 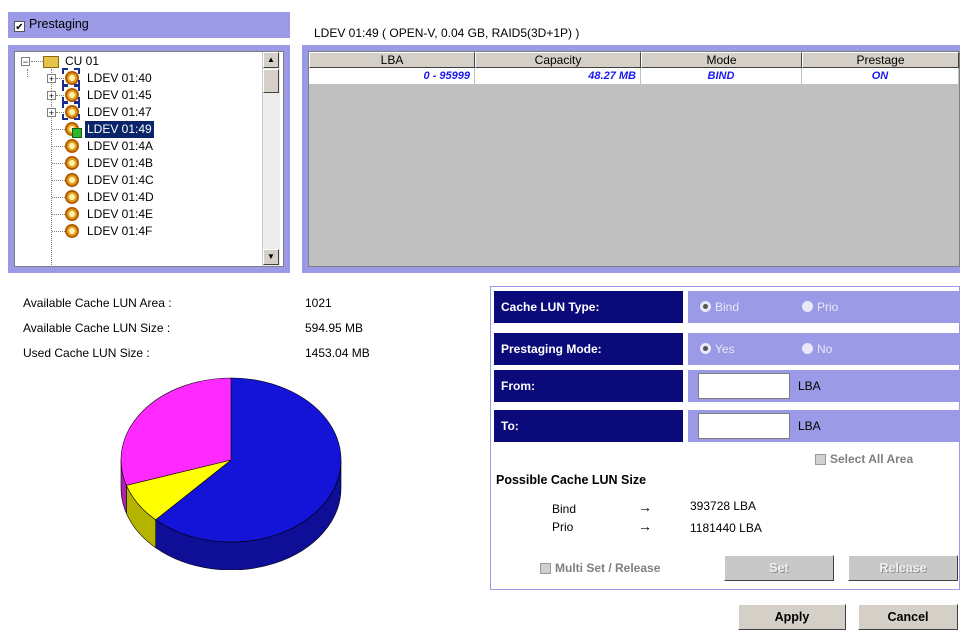 What do you see at coordinates (334, 328) in the screenshot?
I see `available-size-value: 594.95 MB` at bounding box center [334, 328].